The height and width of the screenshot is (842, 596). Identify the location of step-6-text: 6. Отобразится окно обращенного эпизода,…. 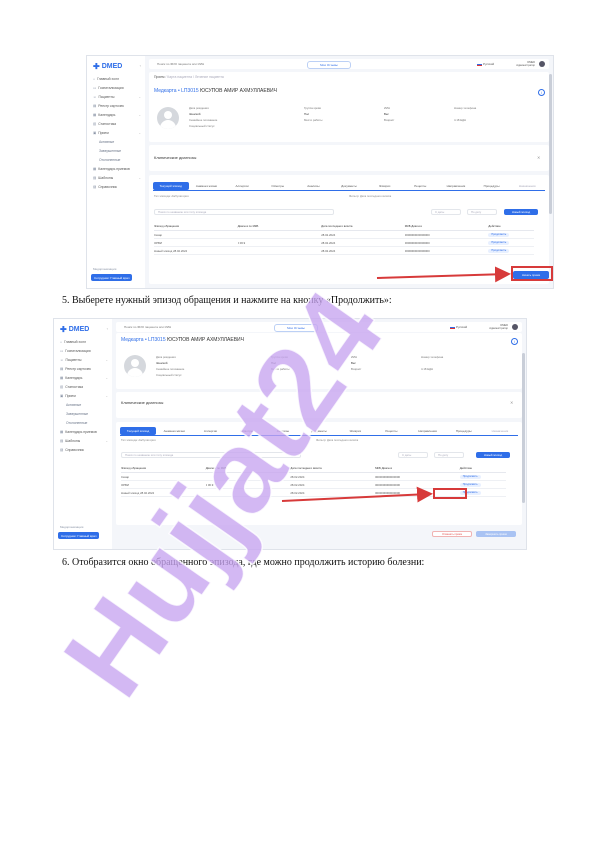
(243, 562).